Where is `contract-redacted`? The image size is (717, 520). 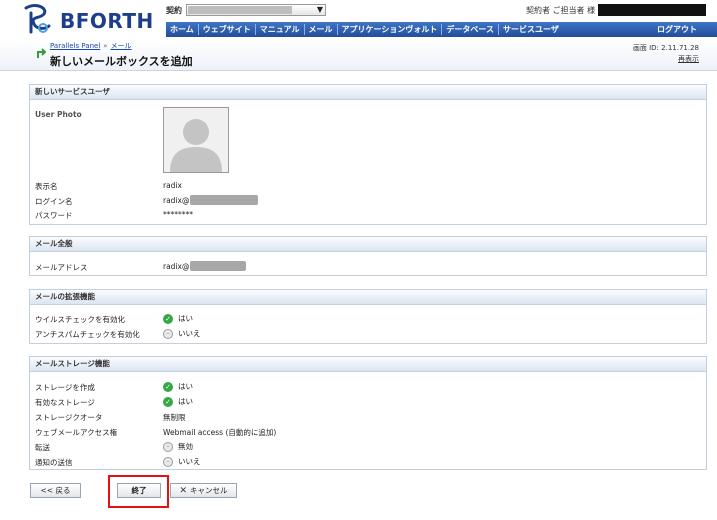
contract-redacted is located at coordinates (240, 10).